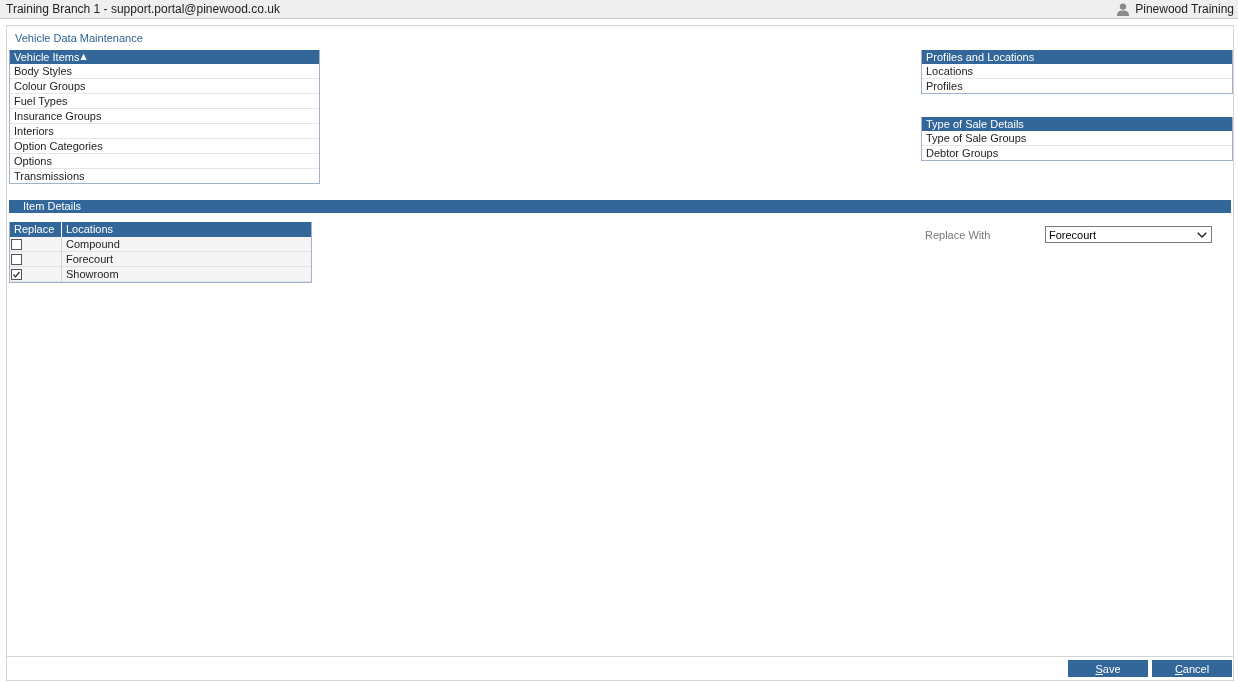 The height and width of the screenshot is (682, 1238). I want to click on table-cell: Showroom, so click(186, 274).